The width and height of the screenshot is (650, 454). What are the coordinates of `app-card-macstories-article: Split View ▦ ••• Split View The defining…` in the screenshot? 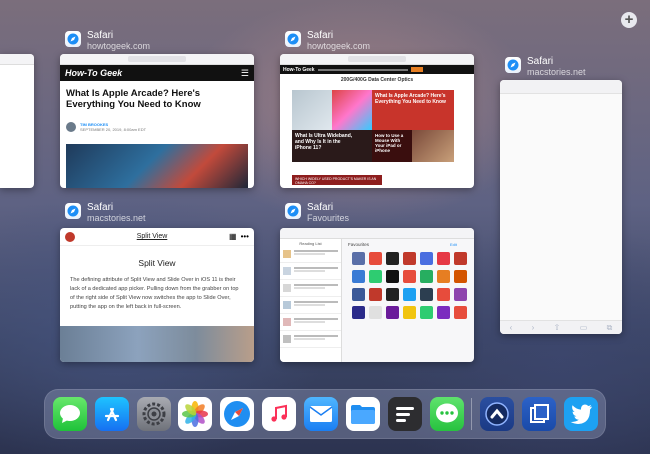 It's located at (157, 295).